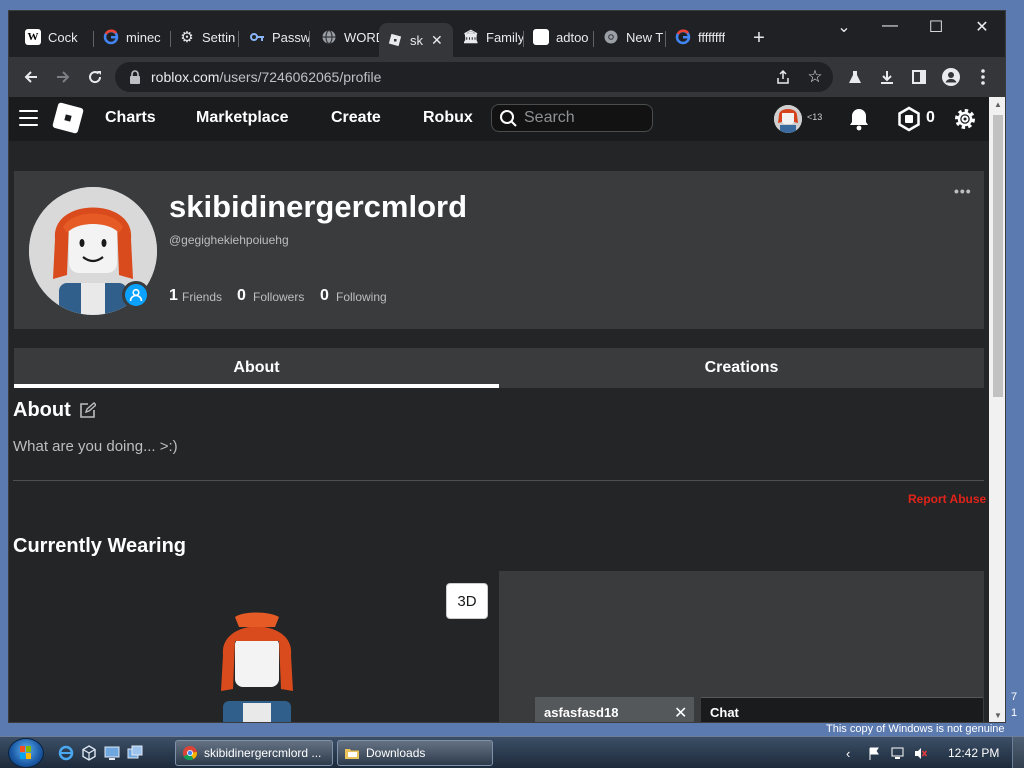 Image resolution: width=1024 pixels, height=768 pixels. What do you see at coordinates (229, 240) in the screenshot?
I see `profile-username: @gegighekiehpoiuehg` at bounding box center [229, 240].